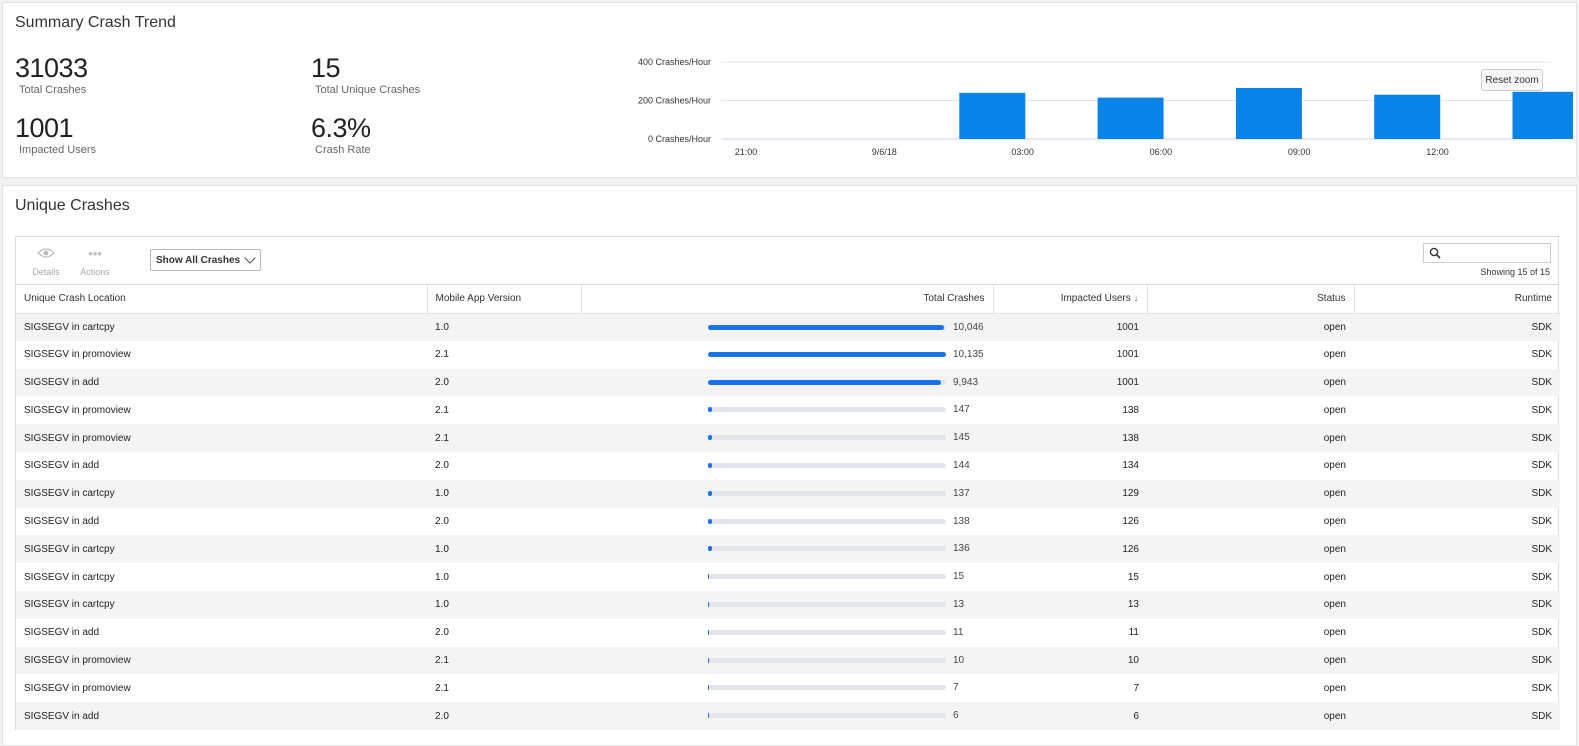 This screenshot has height=746, width=1579. I want to click on table-row: SIGSEGV in cartcpy 1.0 10,046 1001 open SDK, so click(788, 327).